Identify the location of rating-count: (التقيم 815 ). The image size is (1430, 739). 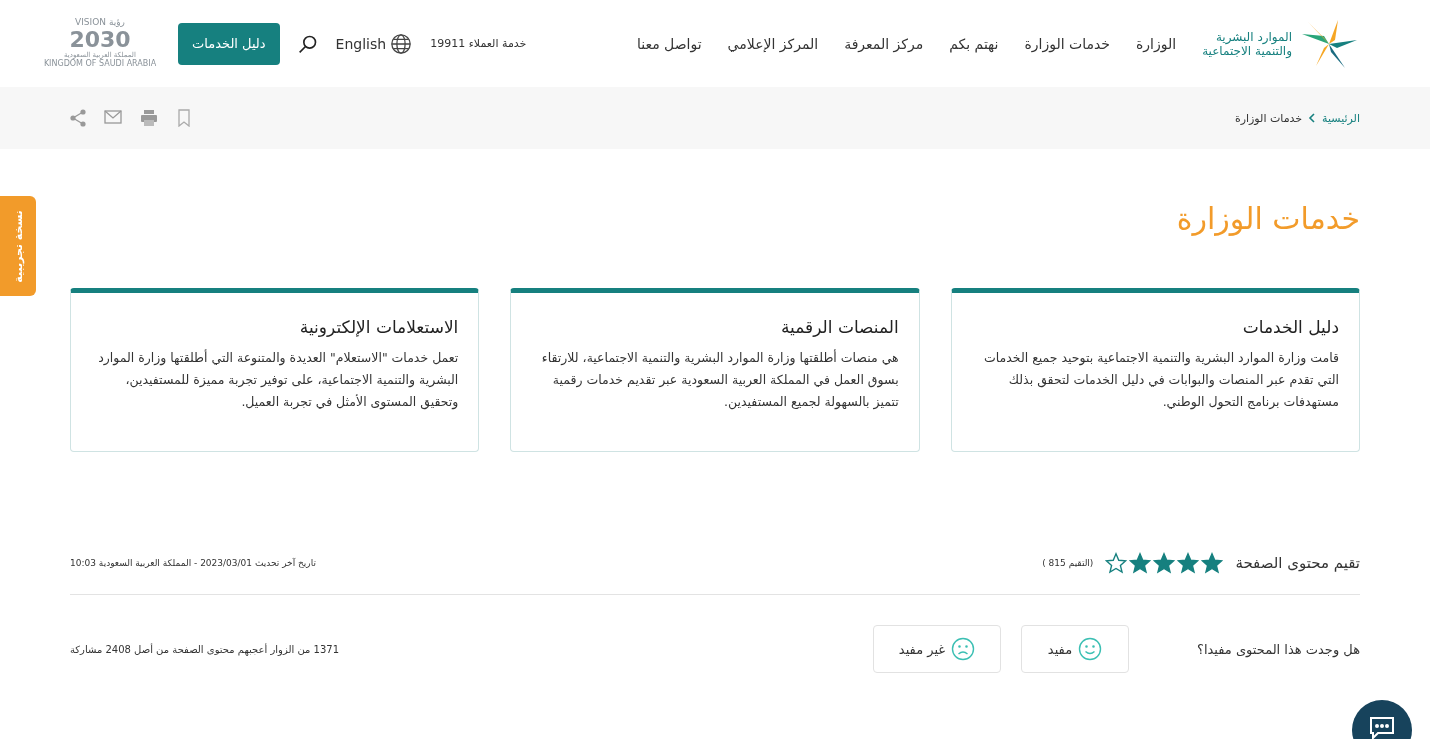
(1068, 563).